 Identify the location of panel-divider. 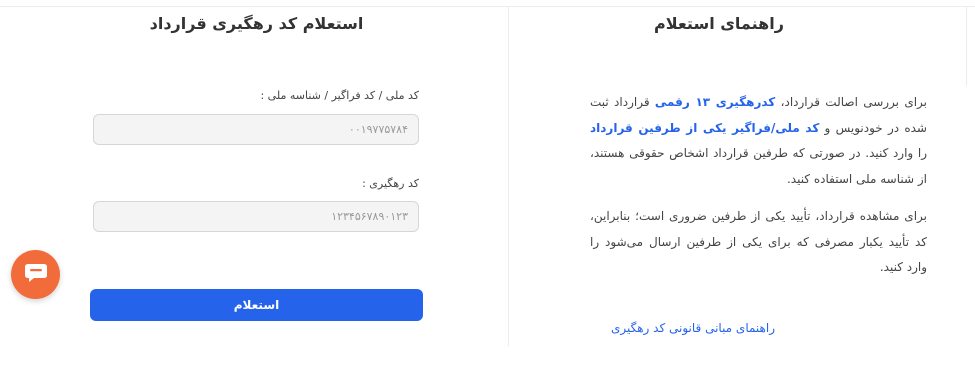
(508, 176).